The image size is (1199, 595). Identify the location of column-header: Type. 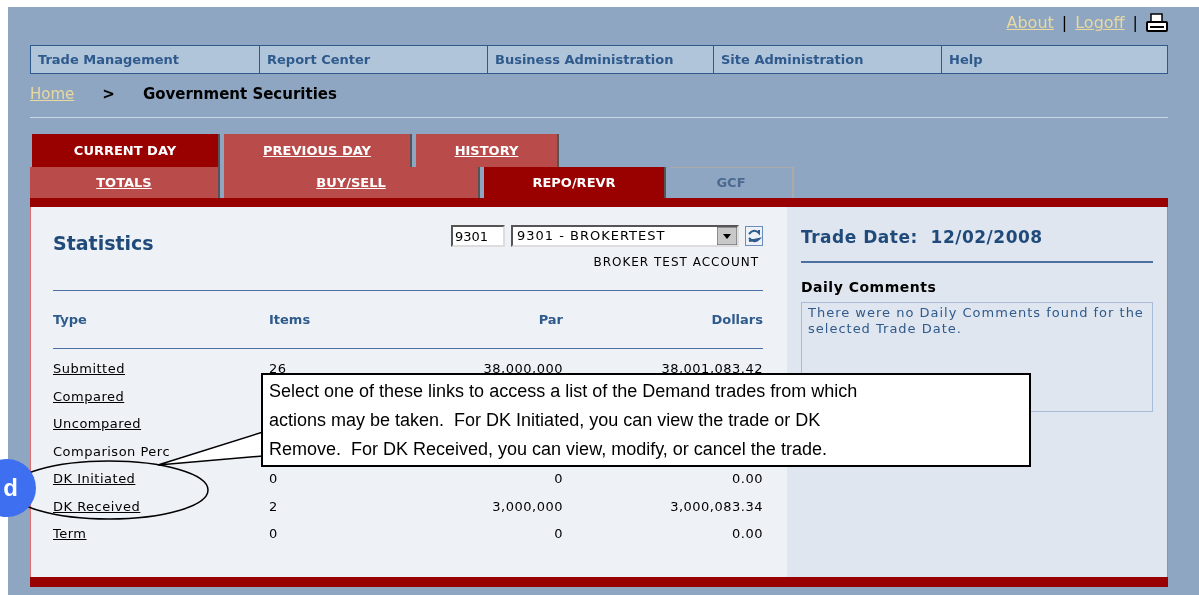
(70, 319).